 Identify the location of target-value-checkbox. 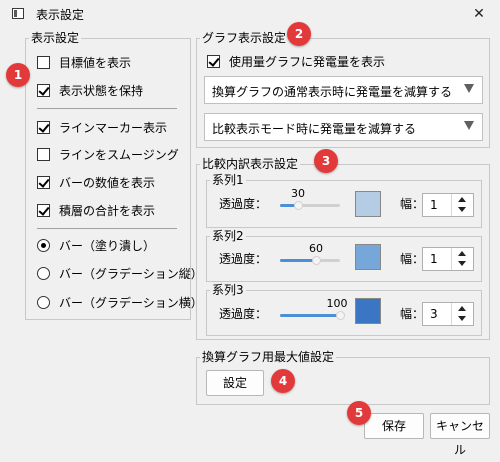
(43, 62).